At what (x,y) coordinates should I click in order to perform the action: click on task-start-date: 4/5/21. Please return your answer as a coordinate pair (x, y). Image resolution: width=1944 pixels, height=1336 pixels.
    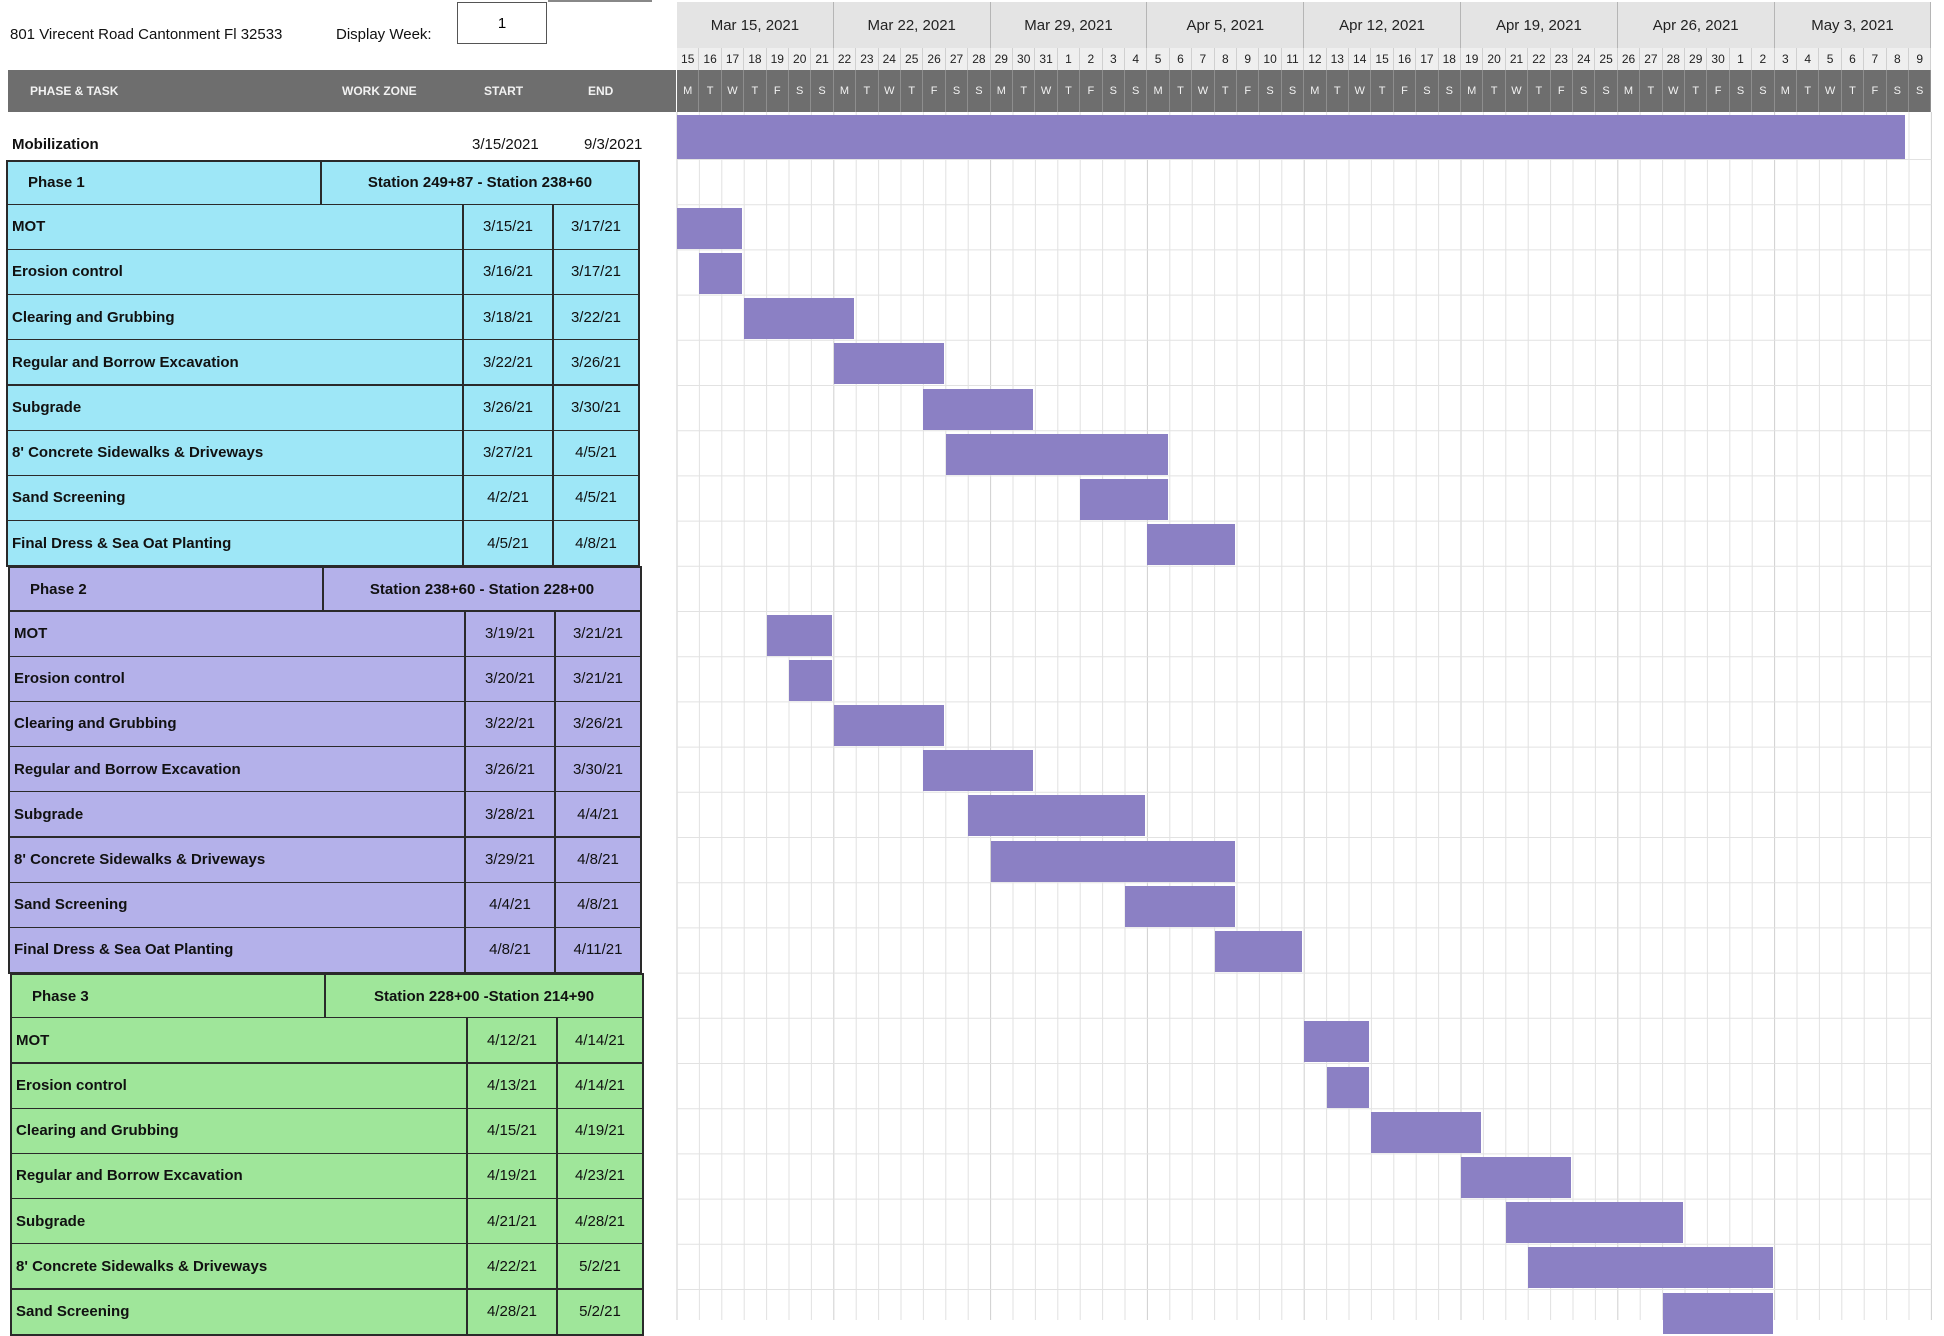
    Looking at the image, I should click on (507, 543).